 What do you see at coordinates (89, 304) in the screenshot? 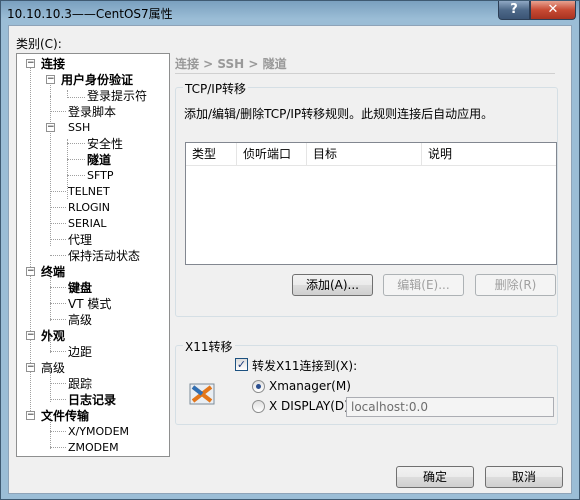
I see `tree-item-vt-mode: VT 模式` at bounding box center [89, 304].